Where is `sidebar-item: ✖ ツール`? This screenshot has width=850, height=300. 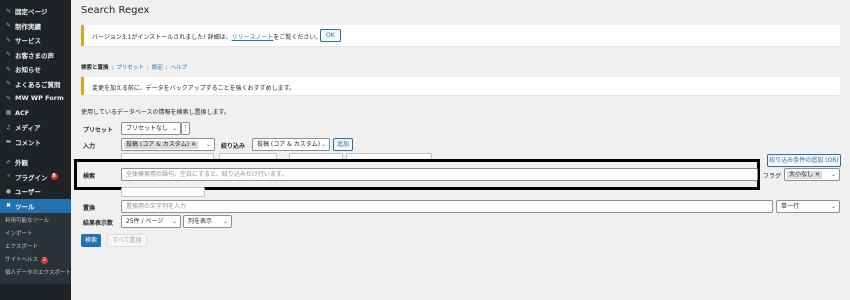 sidebar-item: ✖ ツール is located at coordinates (35, 205).